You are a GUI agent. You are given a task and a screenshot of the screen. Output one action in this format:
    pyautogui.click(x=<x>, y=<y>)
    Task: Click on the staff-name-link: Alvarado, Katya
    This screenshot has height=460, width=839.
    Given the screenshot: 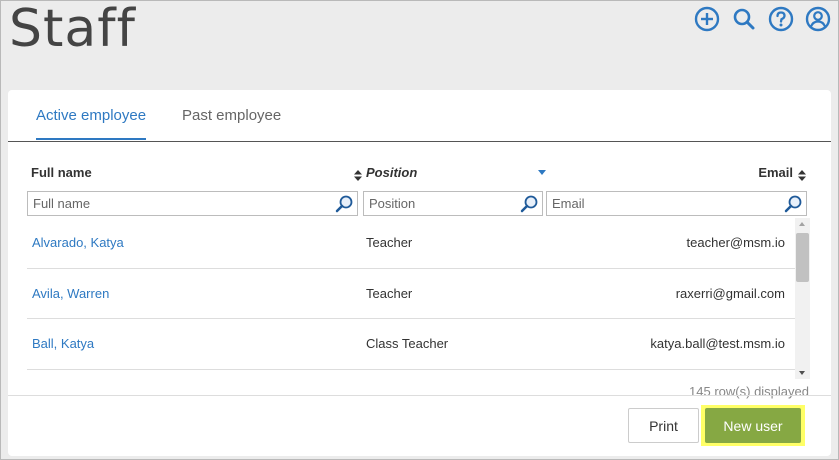 What is the action you would take?
    pyautogui.click(x=78, y=242)
    